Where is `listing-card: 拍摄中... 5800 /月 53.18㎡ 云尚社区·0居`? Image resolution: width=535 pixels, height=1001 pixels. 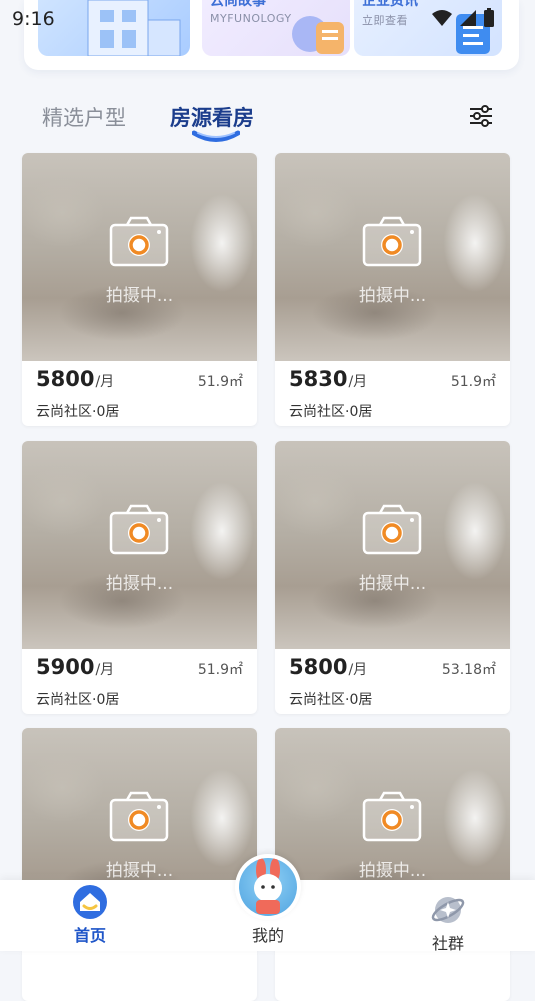 listing-card: 拍摄中... 5800 /月 53.18㎡ 云尚社区·0居 is located at coordinates (392, 577).